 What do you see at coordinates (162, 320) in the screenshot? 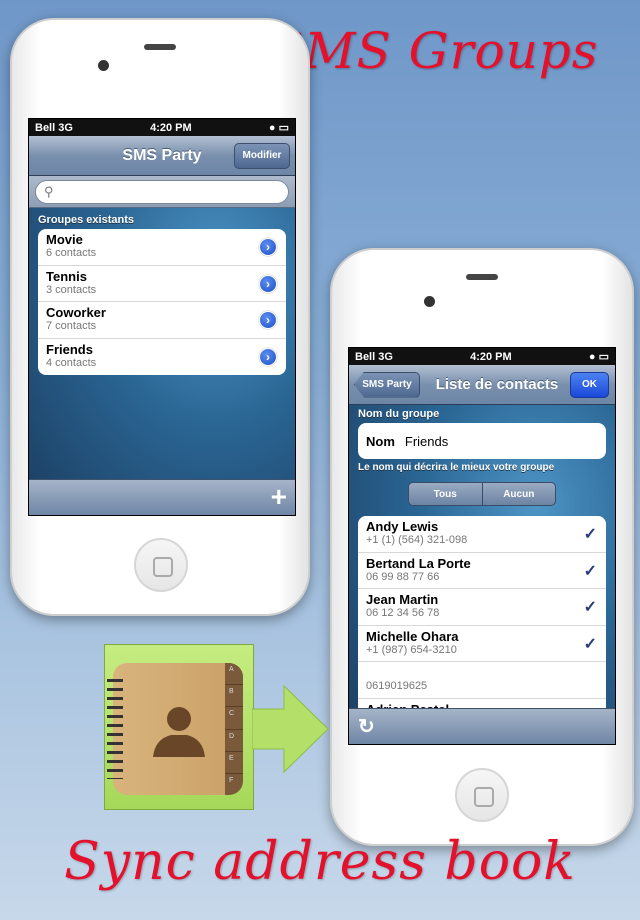
I see `group-row: Coworker 7 contacts ›` at bounding box center [162, 320].